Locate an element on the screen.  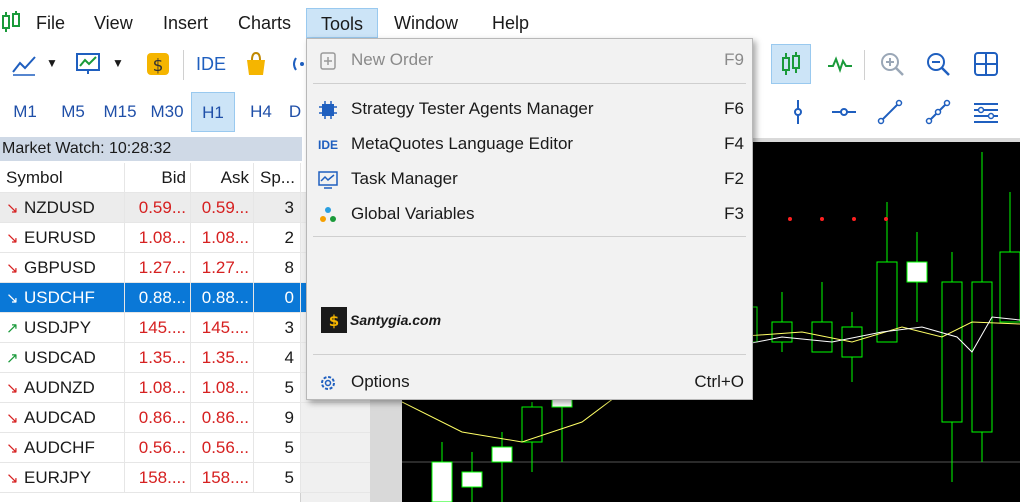
symbol-cell: ↗ USDJPY is located at coordinates (62, 328).